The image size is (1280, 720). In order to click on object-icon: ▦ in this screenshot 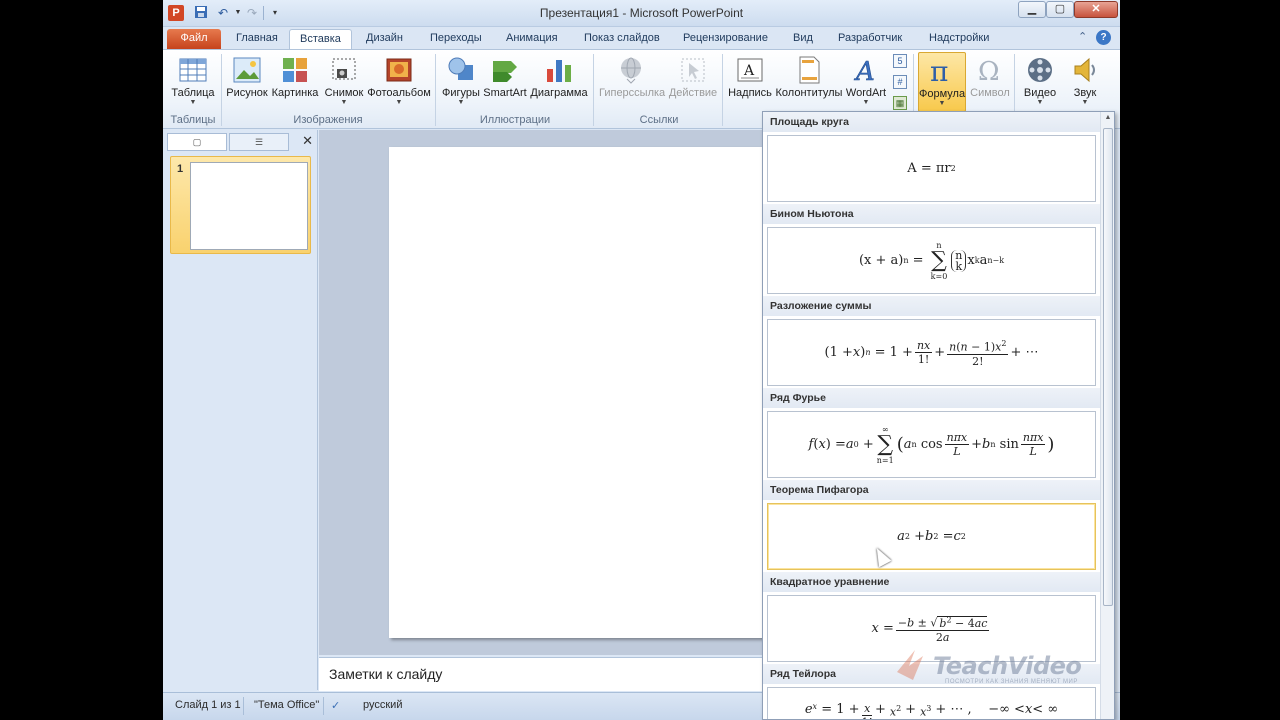, I will do `click(900, 103)`.